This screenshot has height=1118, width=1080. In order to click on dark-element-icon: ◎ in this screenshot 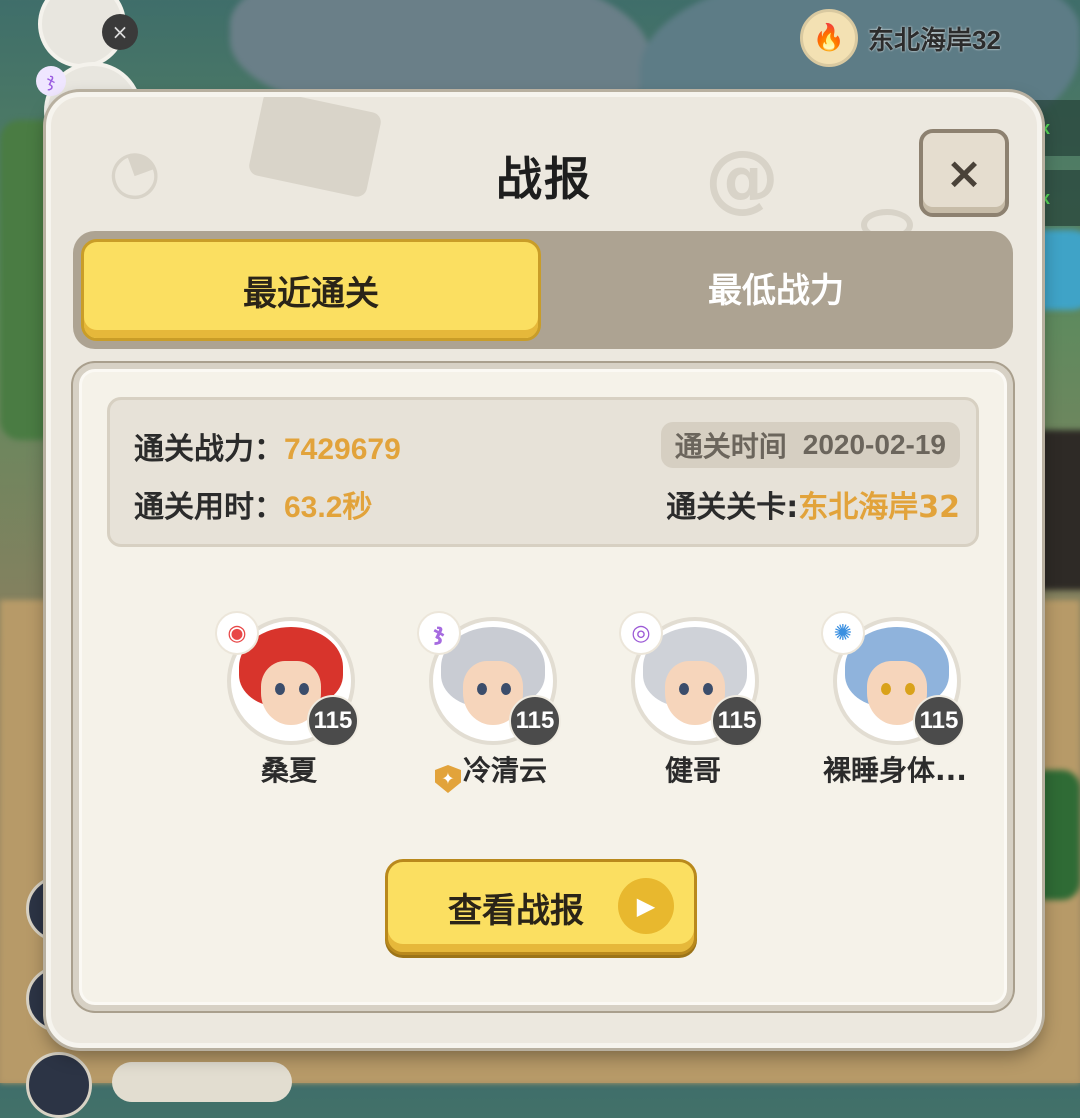, I will do `click(641, 633)`.